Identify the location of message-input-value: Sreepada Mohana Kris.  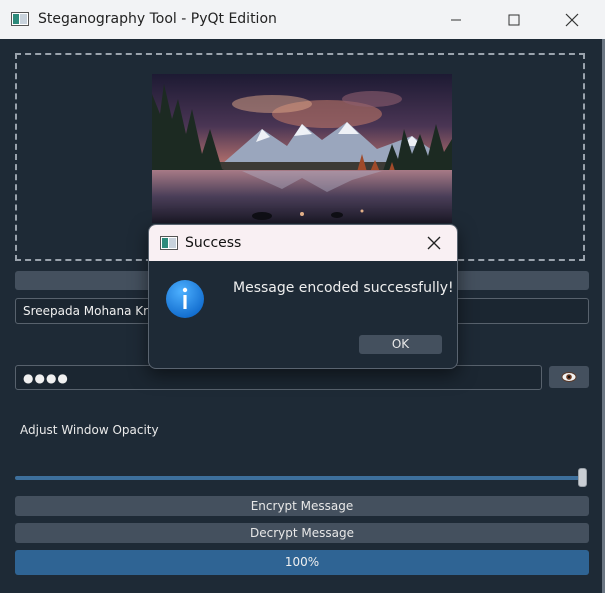
(90, 311).